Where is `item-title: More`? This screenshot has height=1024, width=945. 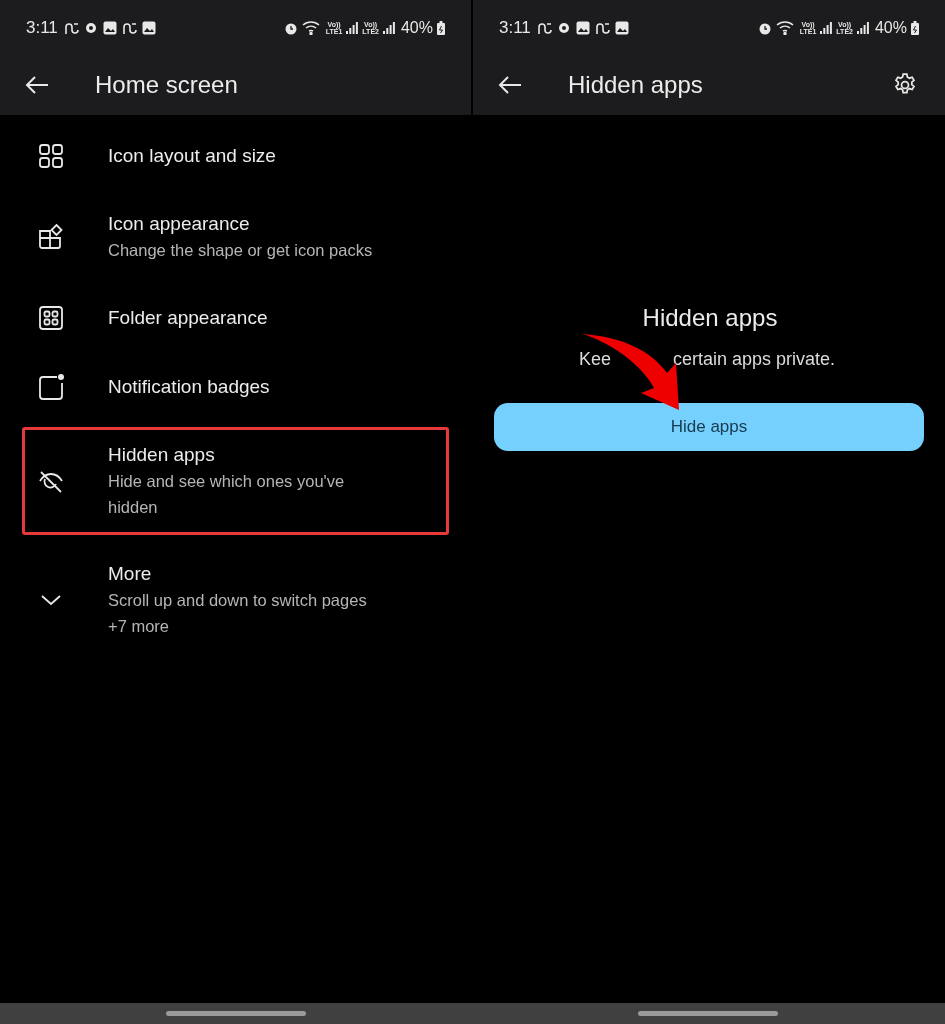 item-title: More is located at coordinates (130, 574).